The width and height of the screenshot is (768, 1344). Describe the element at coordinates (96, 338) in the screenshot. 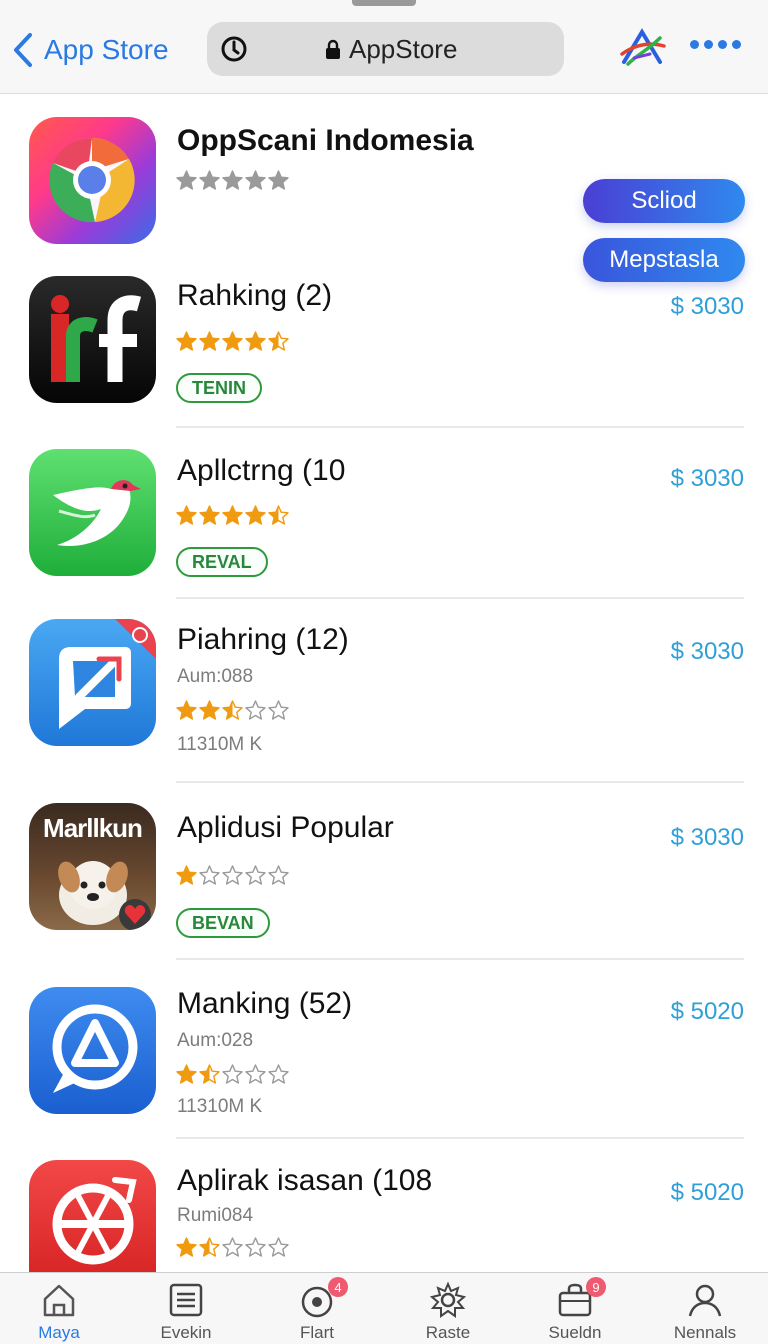

I see `rf-letters-icon` at that location.